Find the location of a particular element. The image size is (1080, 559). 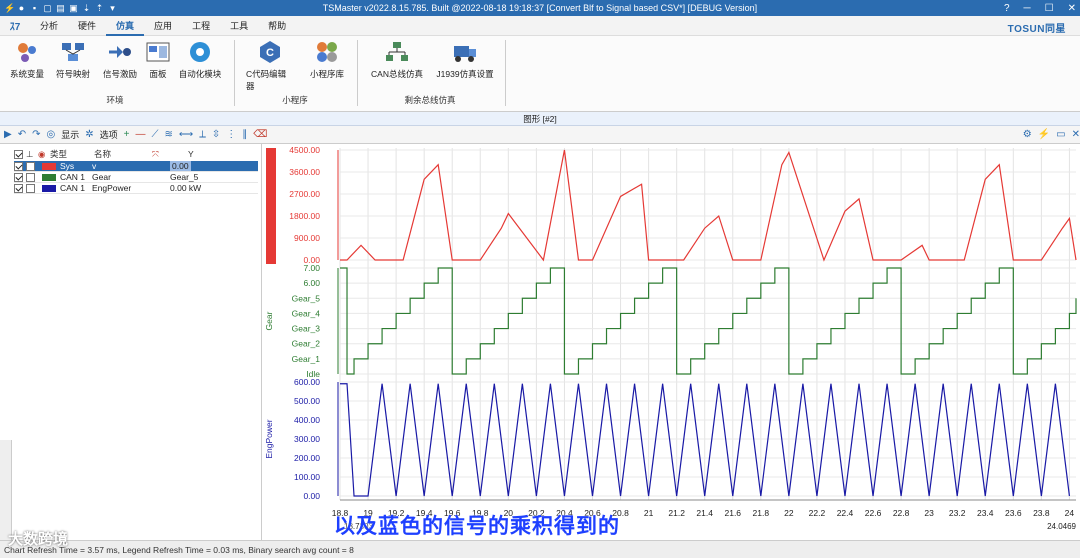

y-tick-label: Gear_1 is located at coordinates (306, 359).